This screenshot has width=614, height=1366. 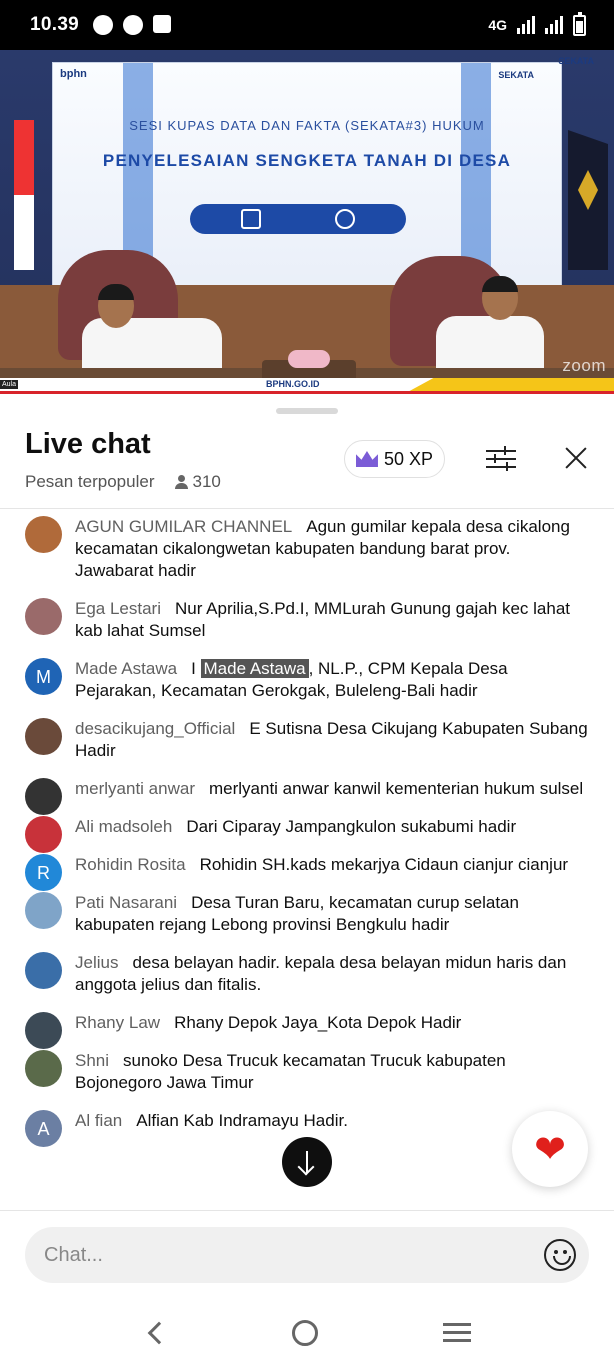 I want to click on drag-handle, so click(x=307, y=411).